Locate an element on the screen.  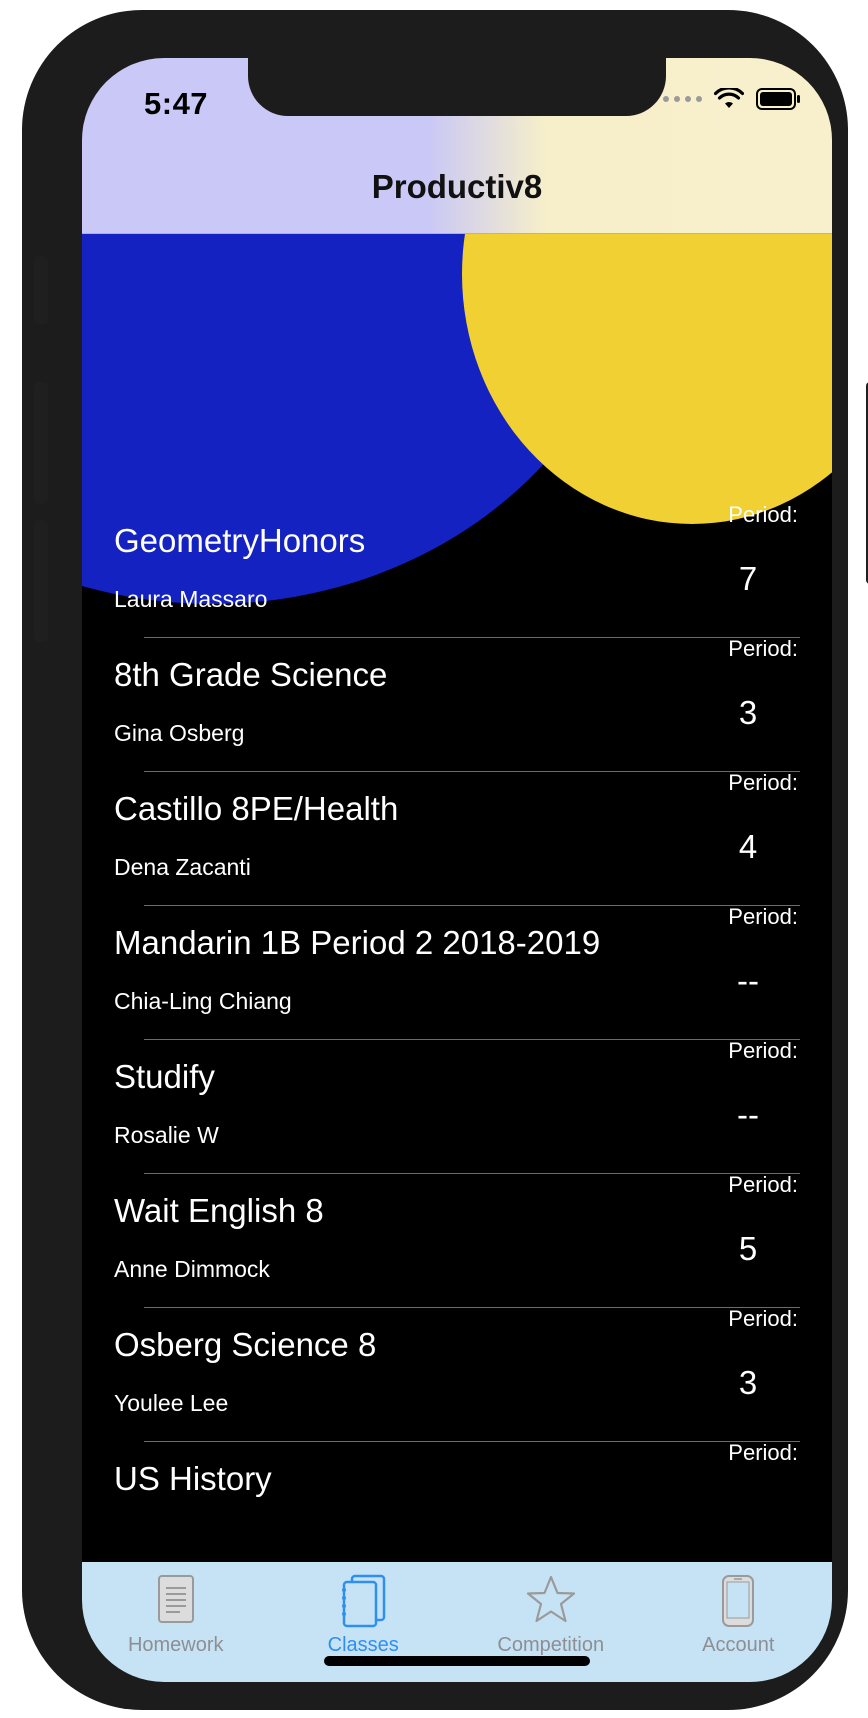
teacher-name: Dena Zacanti is located at coordinates (182, 867).